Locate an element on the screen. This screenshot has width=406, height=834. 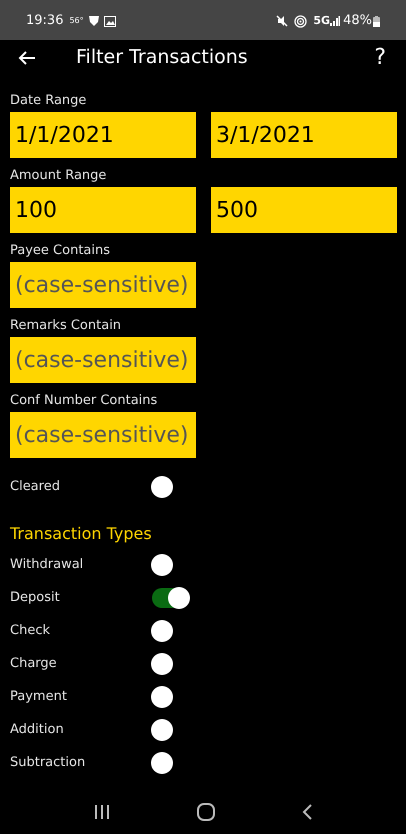
shield-icon is located at coordinates (94, 21).